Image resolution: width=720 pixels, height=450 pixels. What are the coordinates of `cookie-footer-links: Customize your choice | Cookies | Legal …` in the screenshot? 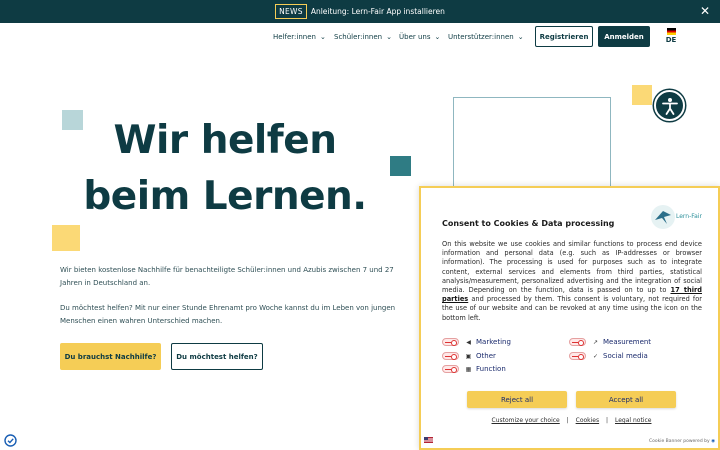 It's located at (570, 420).